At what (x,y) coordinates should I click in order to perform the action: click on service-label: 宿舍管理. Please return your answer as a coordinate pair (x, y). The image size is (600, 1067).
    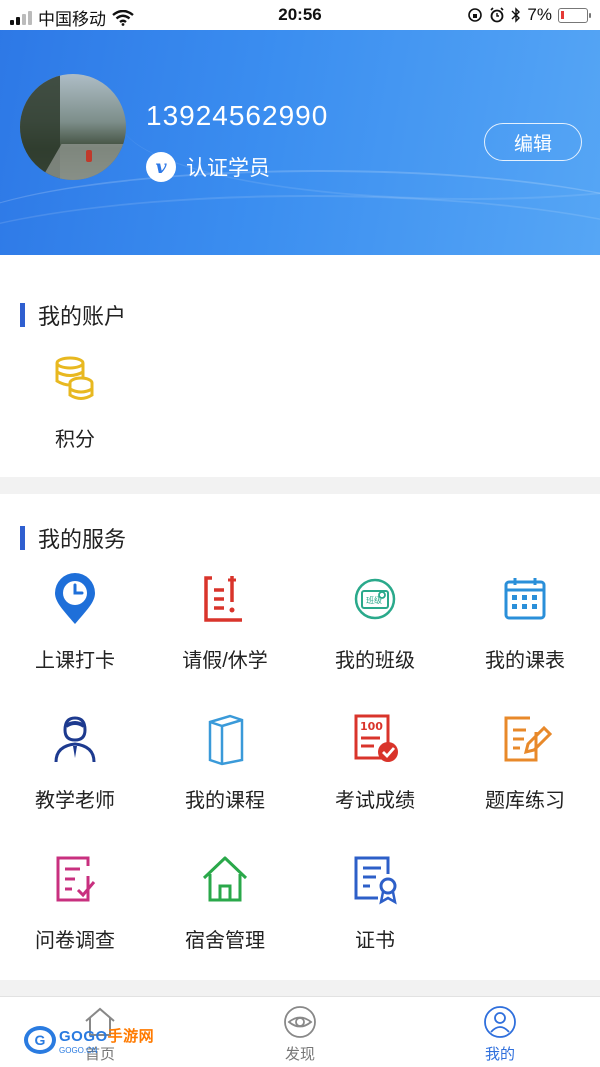
    Looking at the image, I should click on (225, 941).